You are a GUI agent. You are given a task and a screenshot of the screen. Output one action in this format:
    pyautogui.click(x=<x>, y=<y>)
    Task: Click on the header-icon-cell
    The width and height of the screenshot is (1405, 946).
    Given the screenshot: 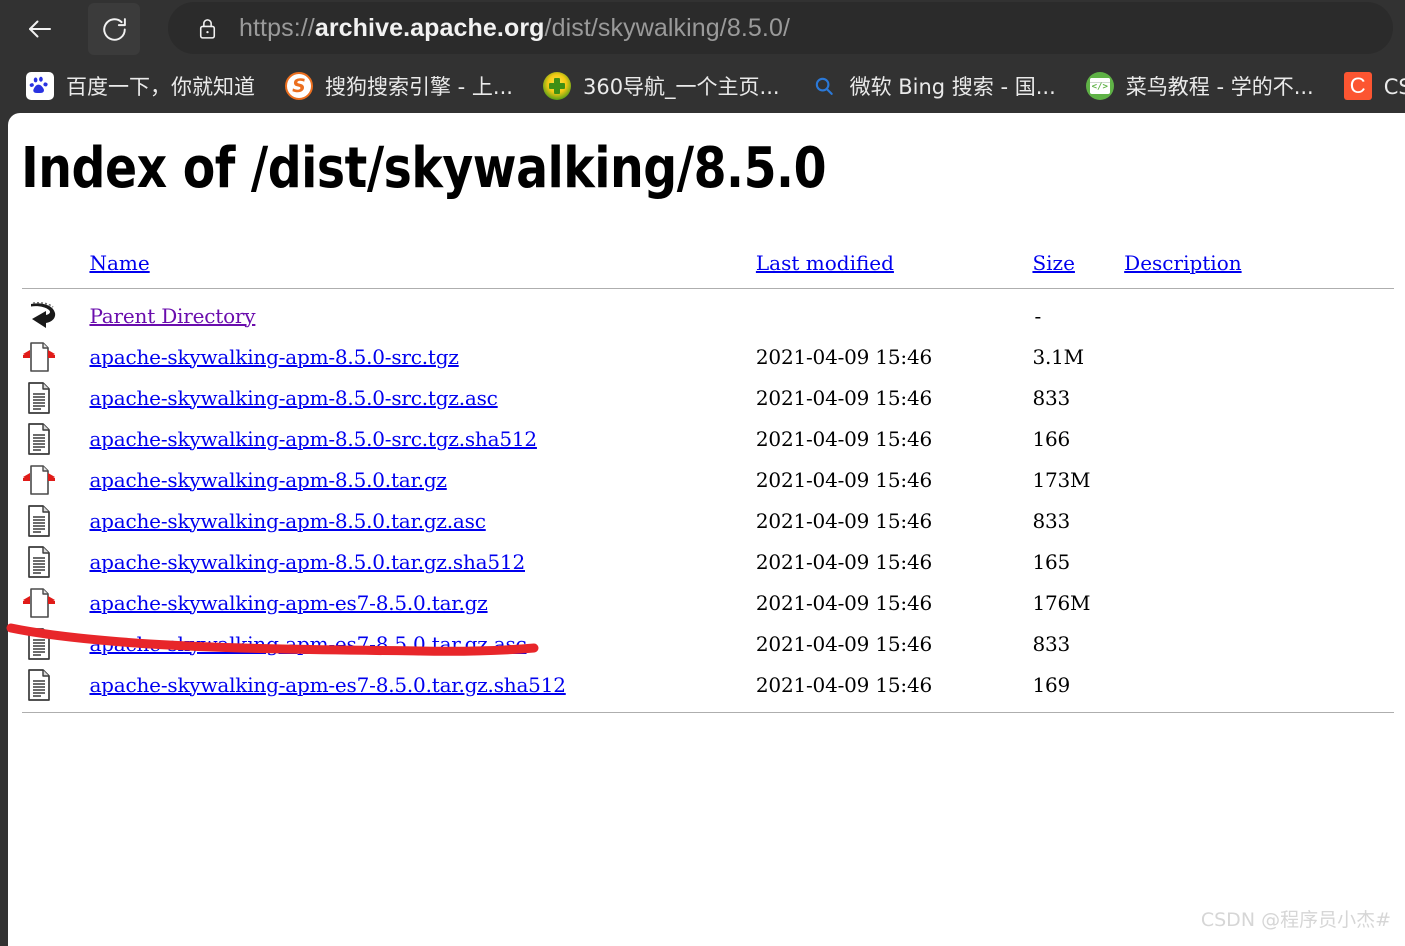 What is the action you would take?
    pyautogui.click(x=55, y=263)
    